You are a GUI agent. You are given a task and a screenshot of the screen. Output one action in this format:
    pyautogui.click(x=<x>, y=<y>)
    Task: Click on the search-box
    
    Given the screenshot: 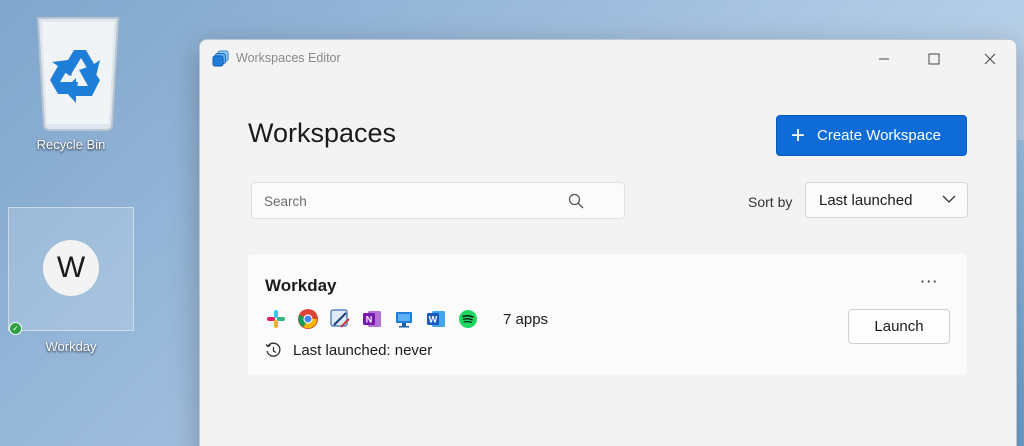 What is the action you would take?
    pyautogui.click(x=438, y=201)
    